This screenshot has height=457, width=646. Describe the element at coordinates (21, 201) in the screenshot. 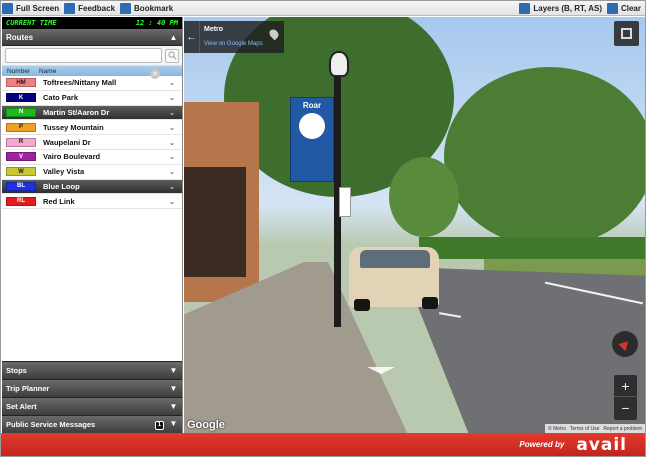

I see `route-badge: RL` at that location.